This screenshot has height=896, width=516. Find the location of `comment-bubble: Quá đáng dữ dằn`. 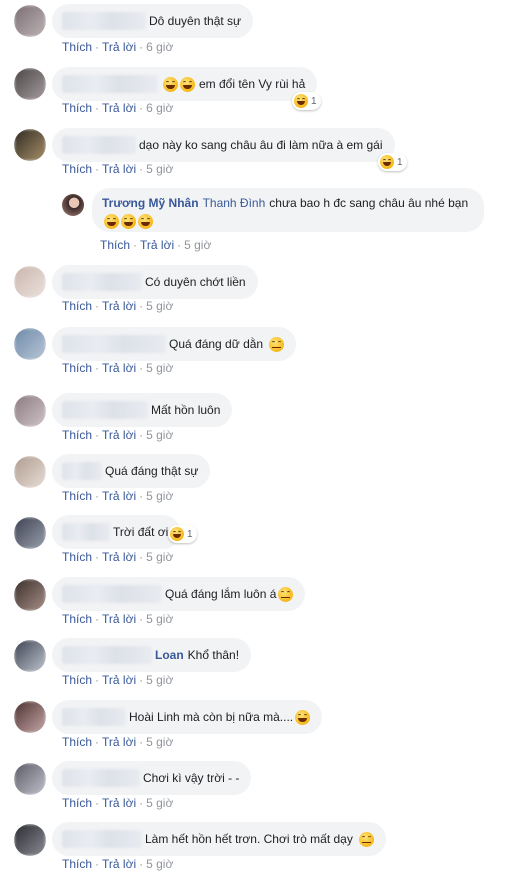

comment-bubble: Quá đáng dữ dằn is located at coordinates (174, 344).